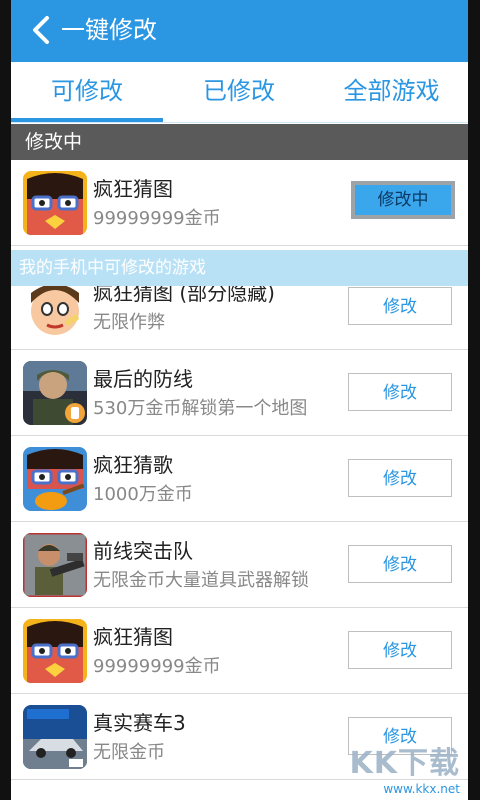 The image size is (480, 800). I want to click on watermark-logo: KK下载, so click(404, 763).